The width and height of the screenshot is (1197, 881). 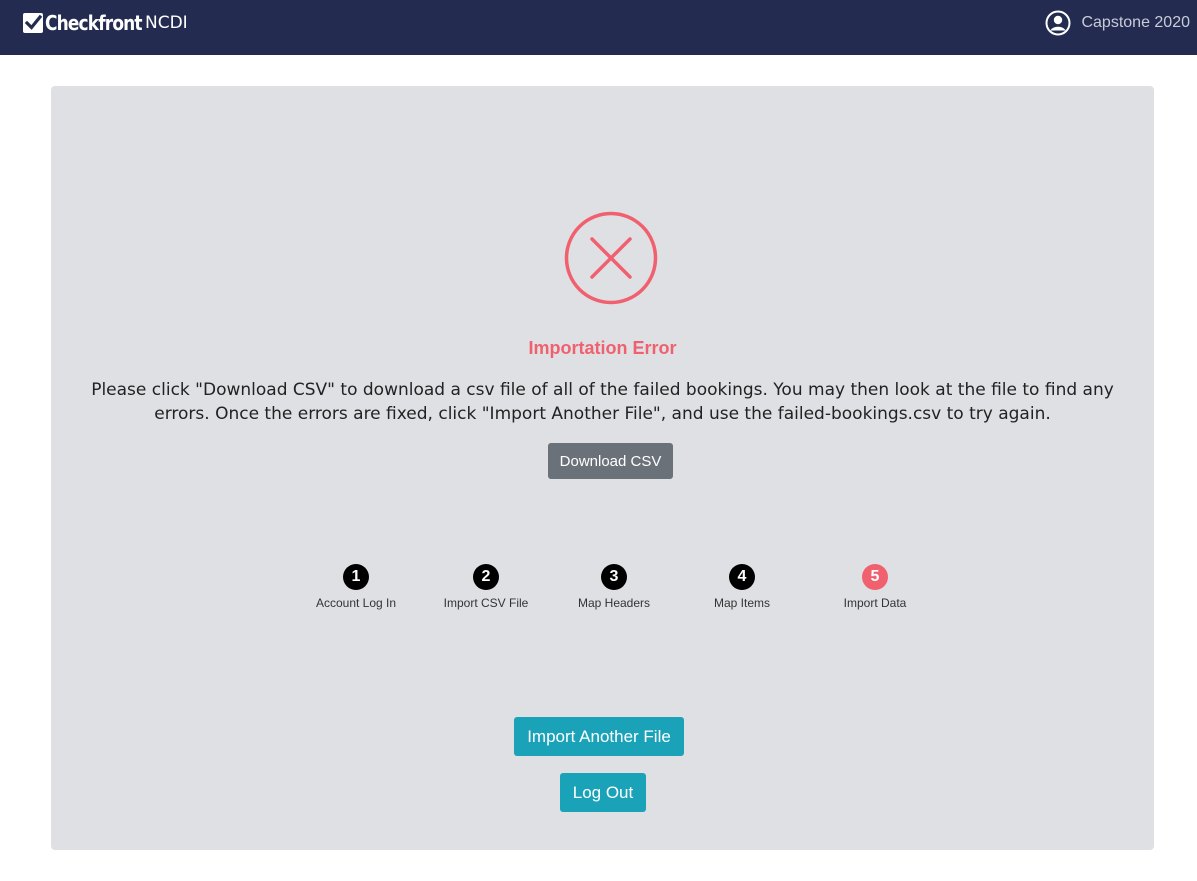 I want to click on step-map-items: 4 Map Items, so click(x=742, y=587).